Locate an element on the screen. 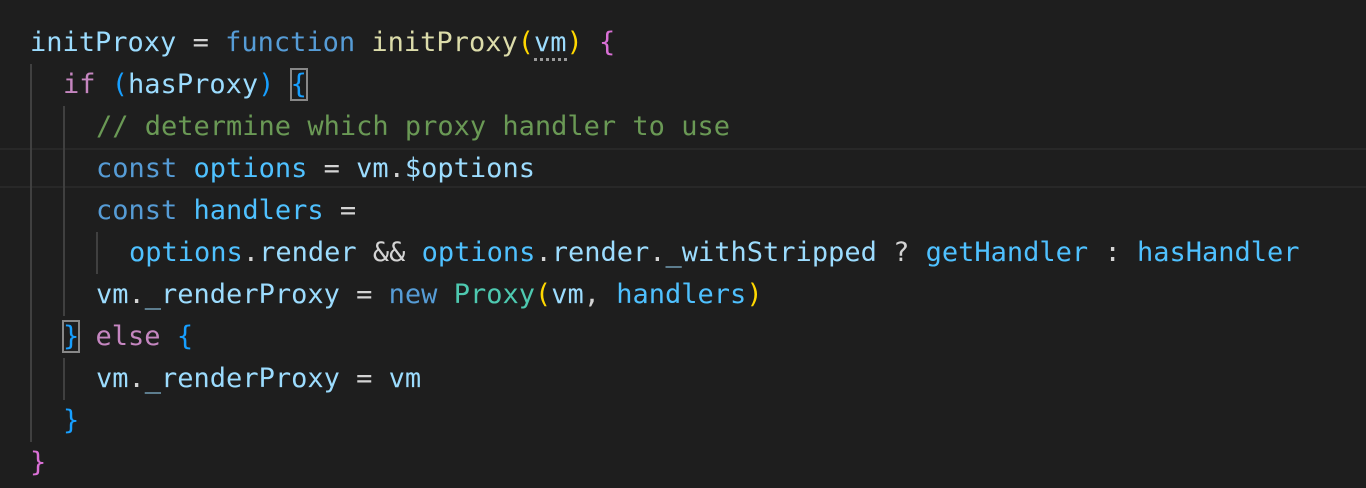 This screenshot has width=1366, height=488. code-line: // determine which proxy handler to use is located at coordinates (413, 127).